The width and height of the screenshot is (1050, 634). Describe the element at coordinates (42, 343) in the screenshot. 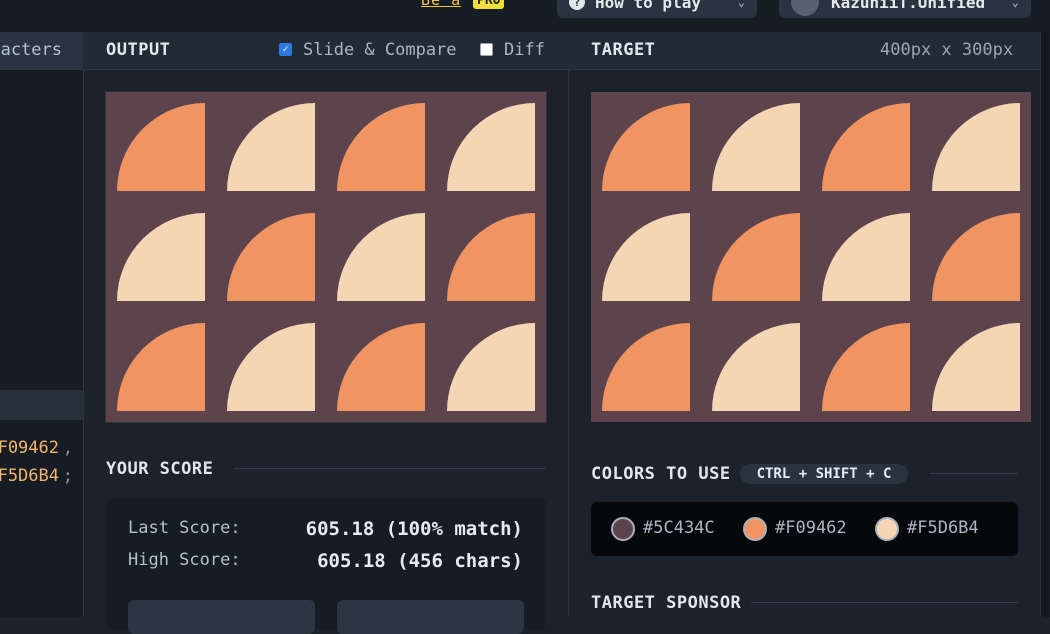

I see `code-editor: #F09462 , #F5D6B4 ;` at that location.